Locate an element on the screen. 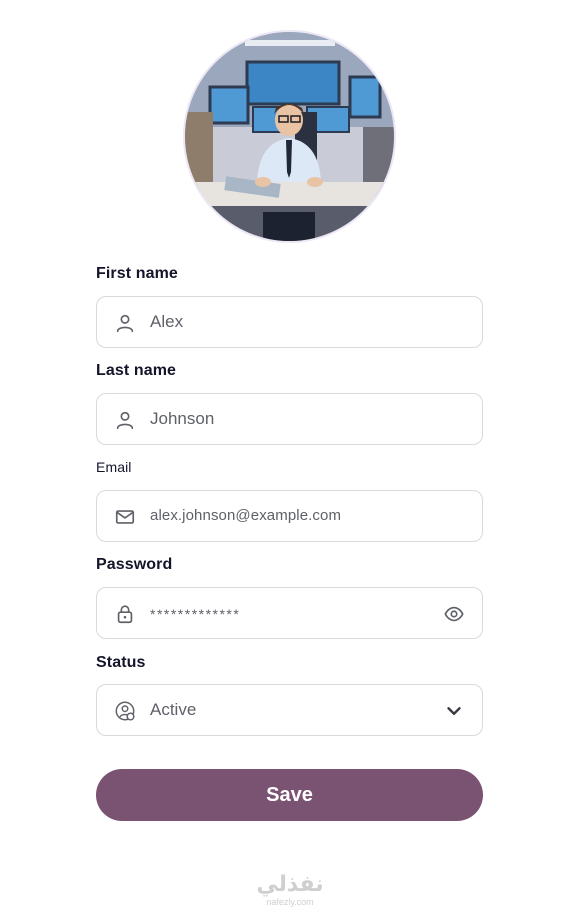 This screenshot has height=914, width=579. last-name-field: Johnson is located at coordinates (289, 419).